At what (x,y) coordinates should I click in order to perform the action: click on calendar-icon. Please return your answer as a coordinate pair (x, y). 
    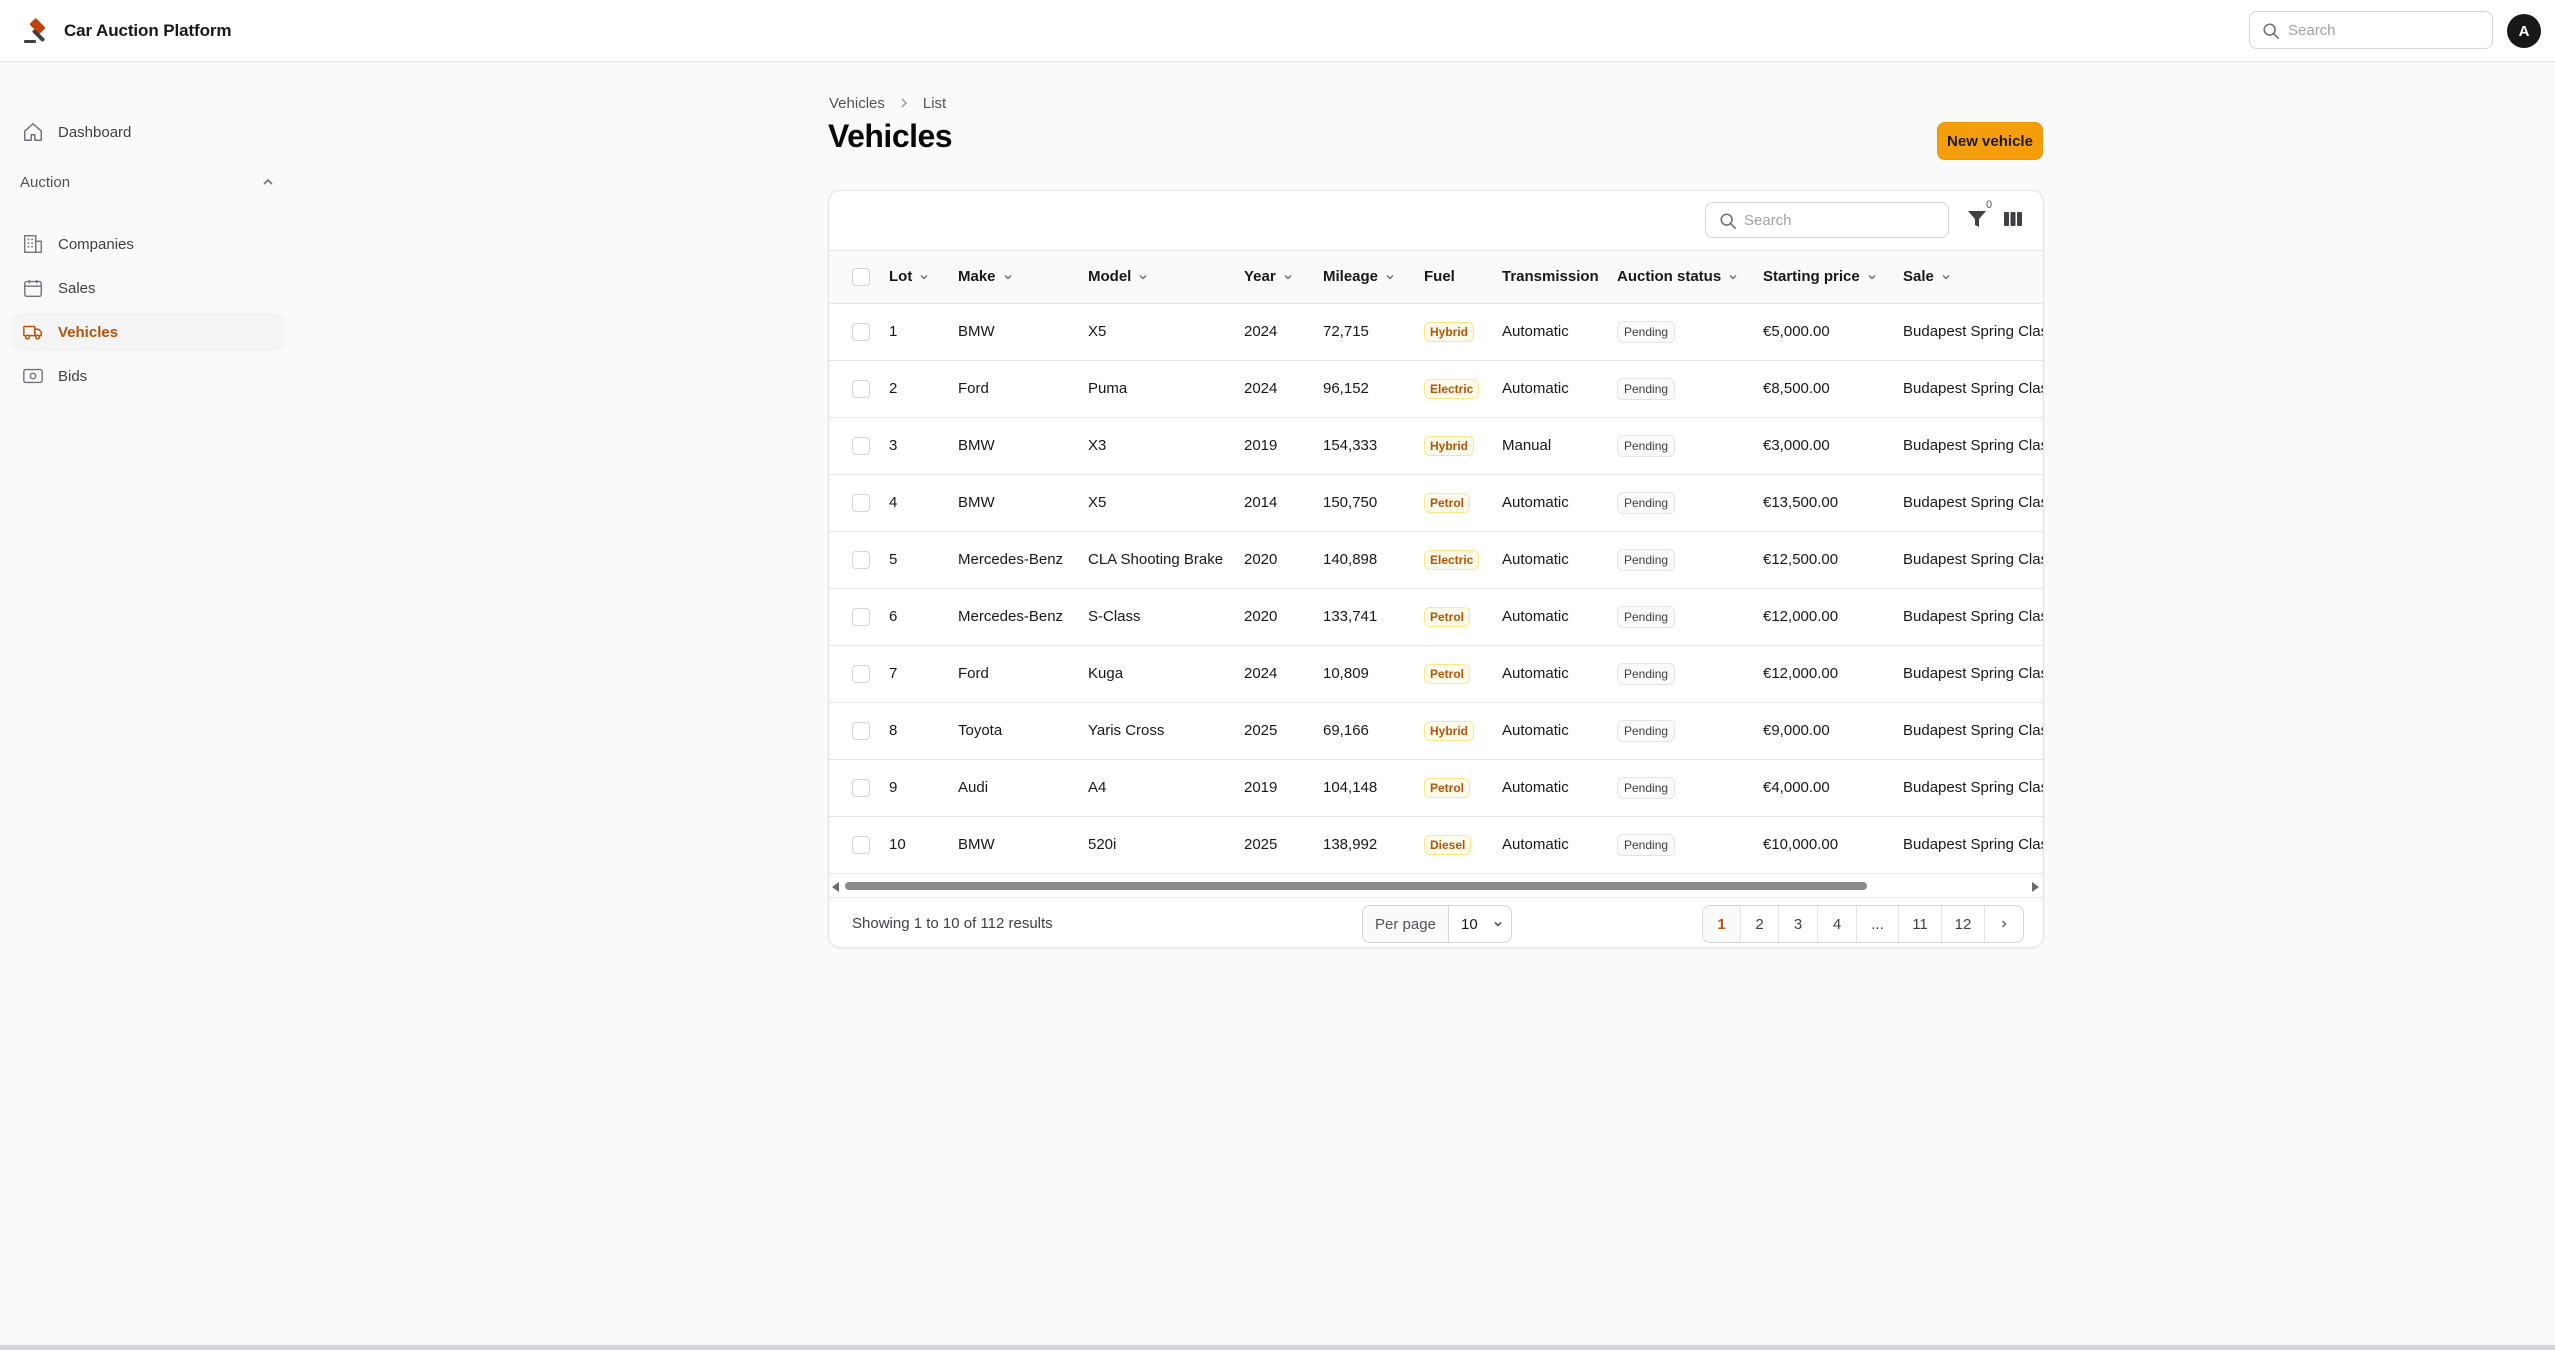
    Looking at the image, I should click on (33, 288).